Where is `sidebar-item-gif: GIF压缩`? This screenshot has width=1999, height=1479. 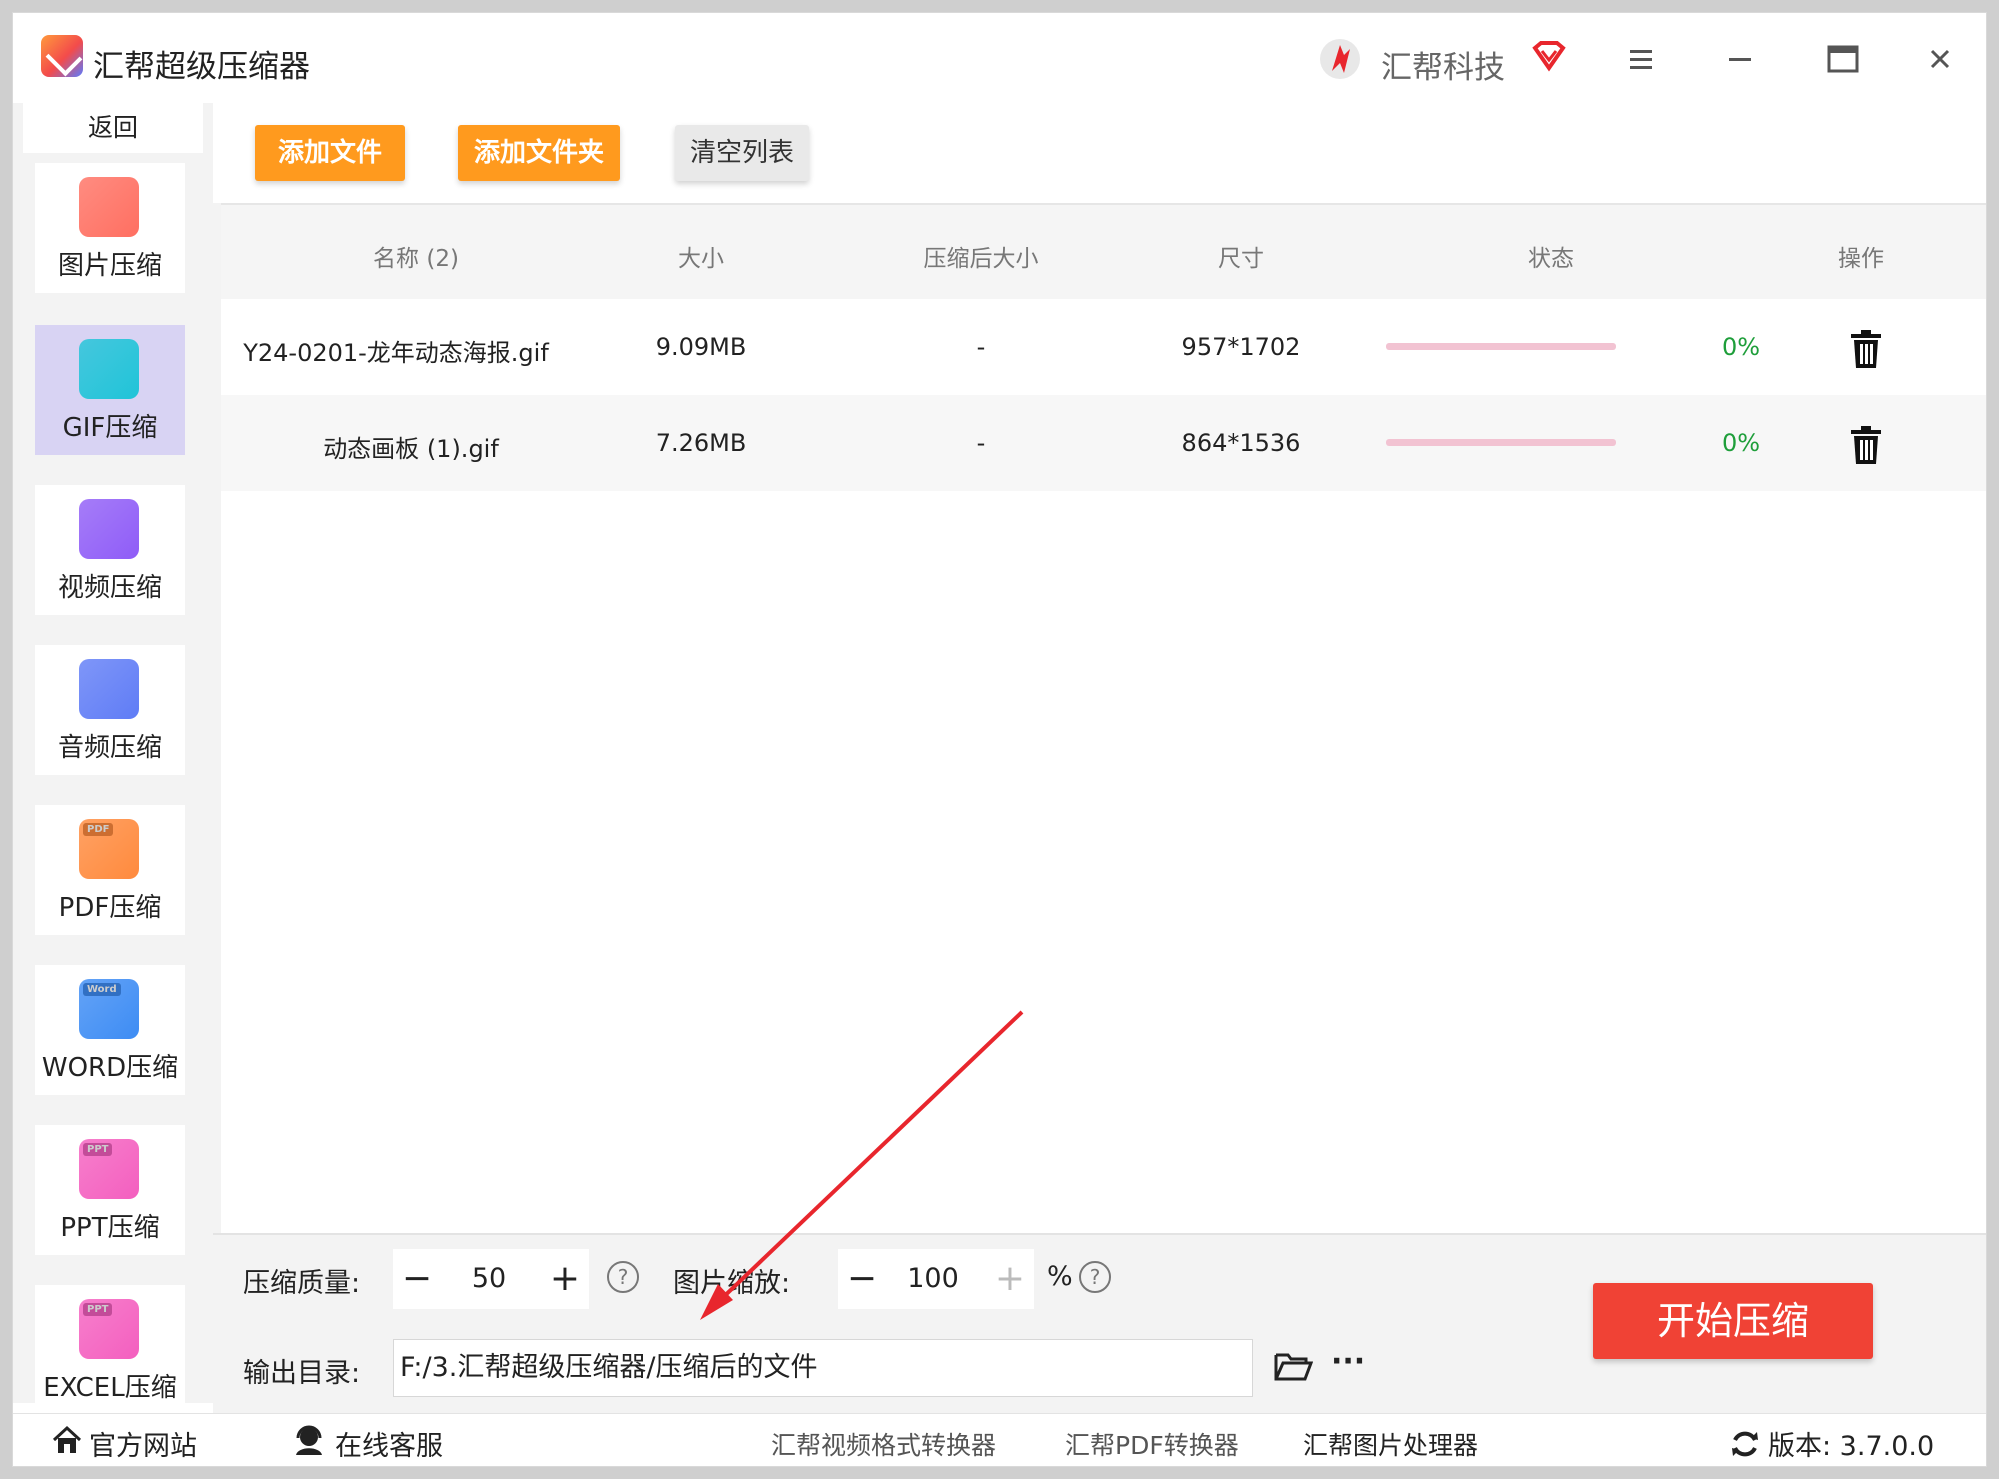
sidebar-item-gif: GIF压缩 is located at coordinates (110, 390).